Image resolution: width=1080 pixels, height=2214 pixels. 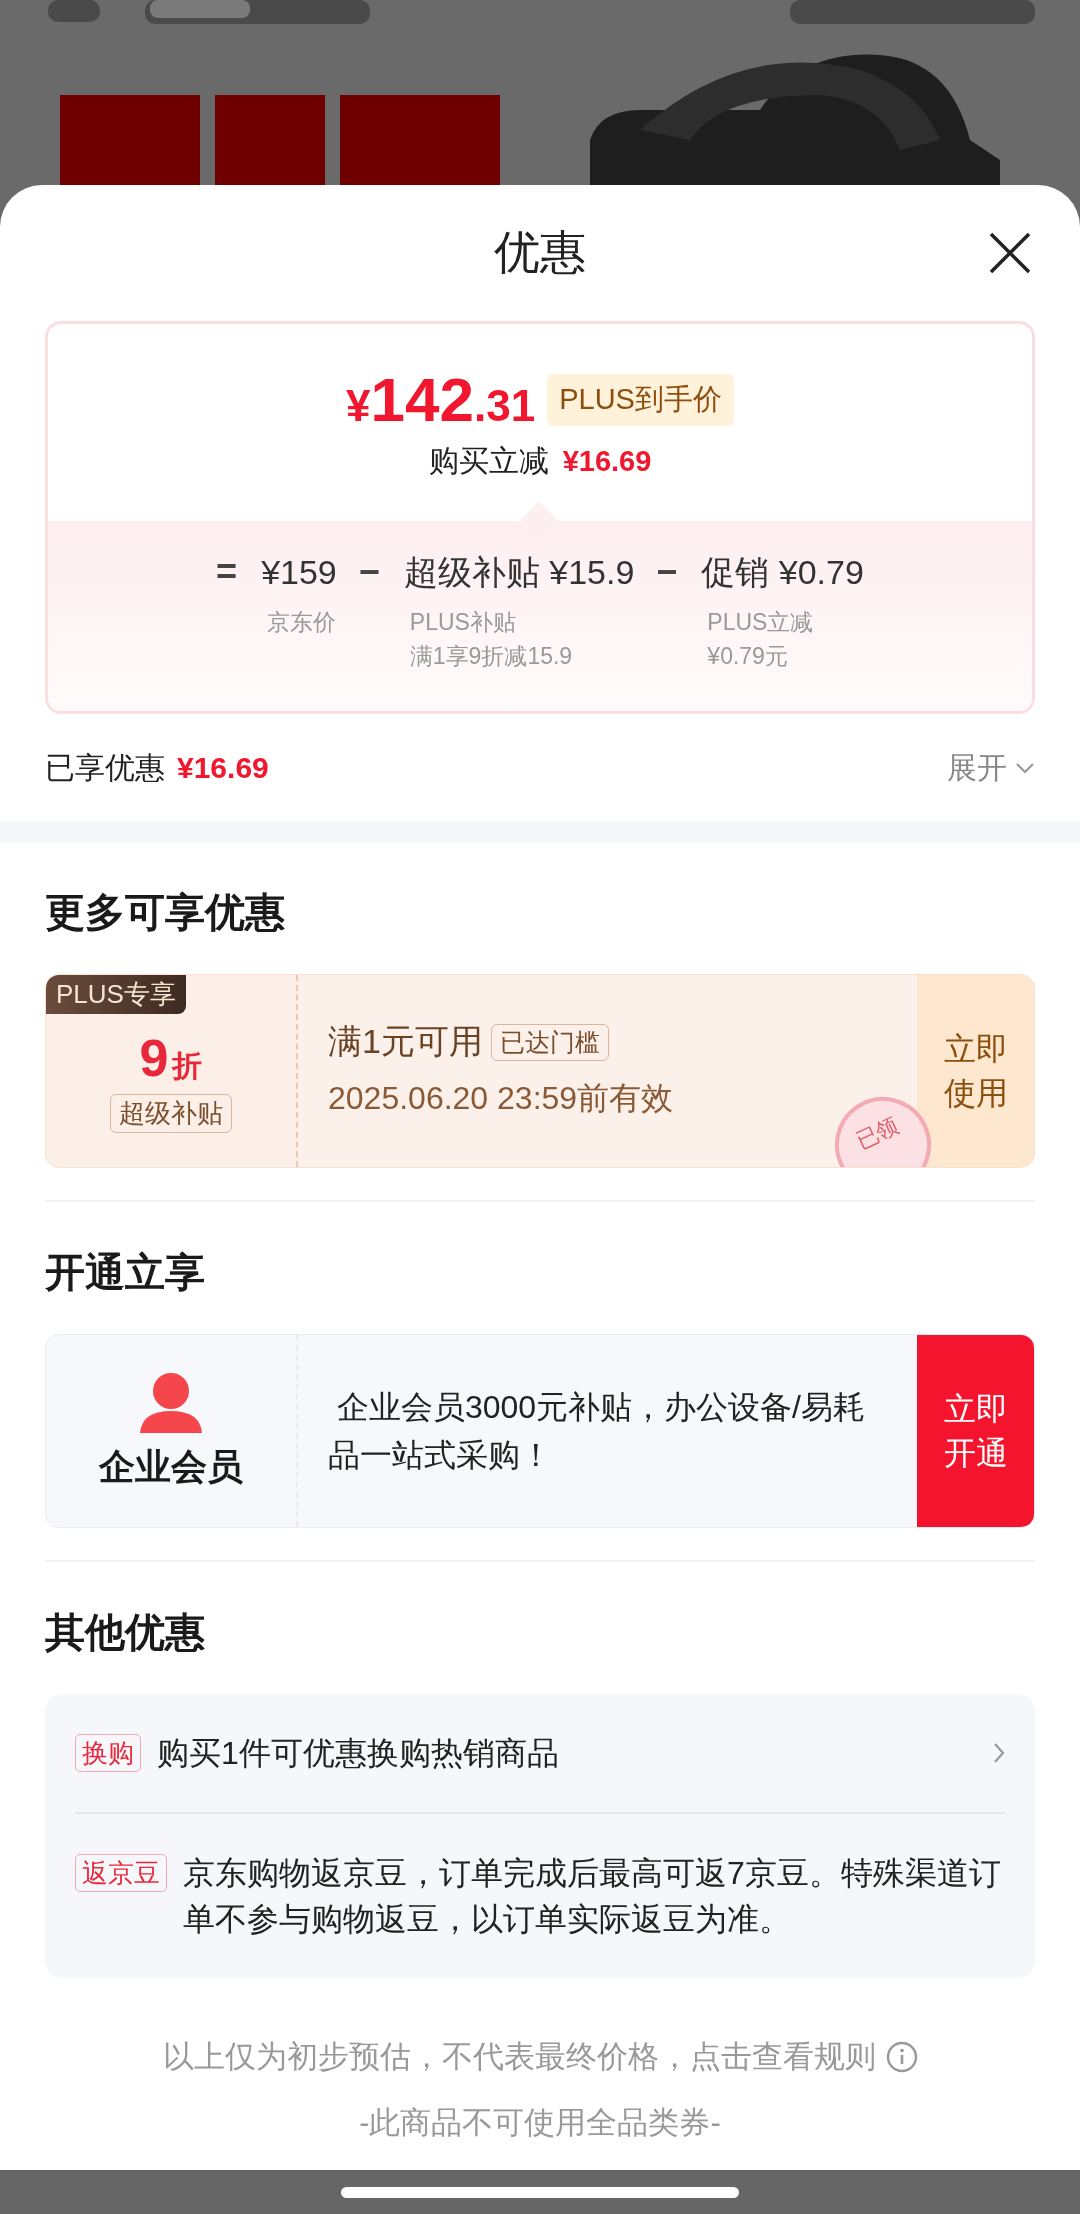 What do you see at coordinates (171, 1057) in the screenshot?
I see `discount-value: 9折` at bounding box center [171, 1057].